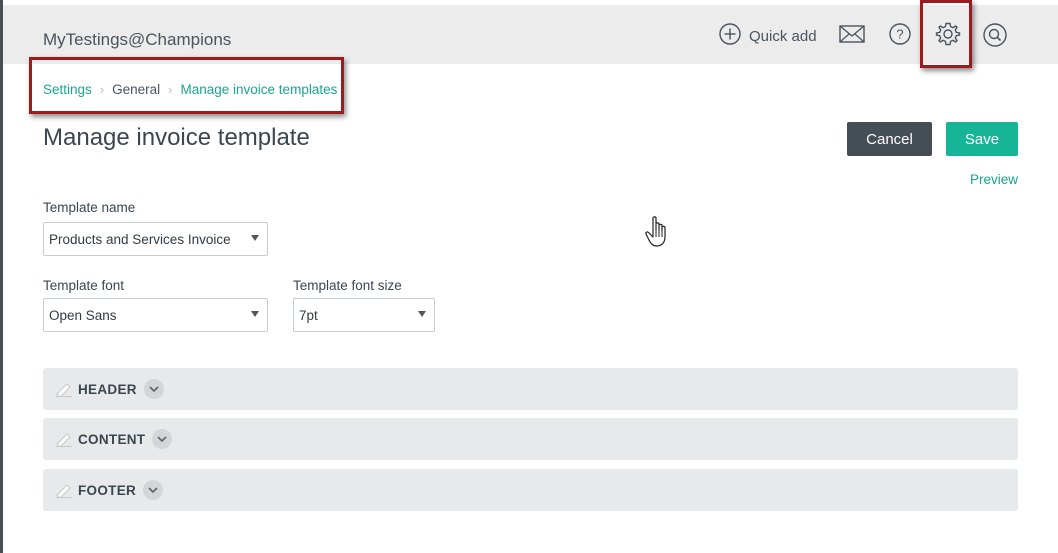 The image size is (1058, 553). I want to click on breadcrumb-manage-invoice-templates-link: Manage invoice templates, so click(259, 89).